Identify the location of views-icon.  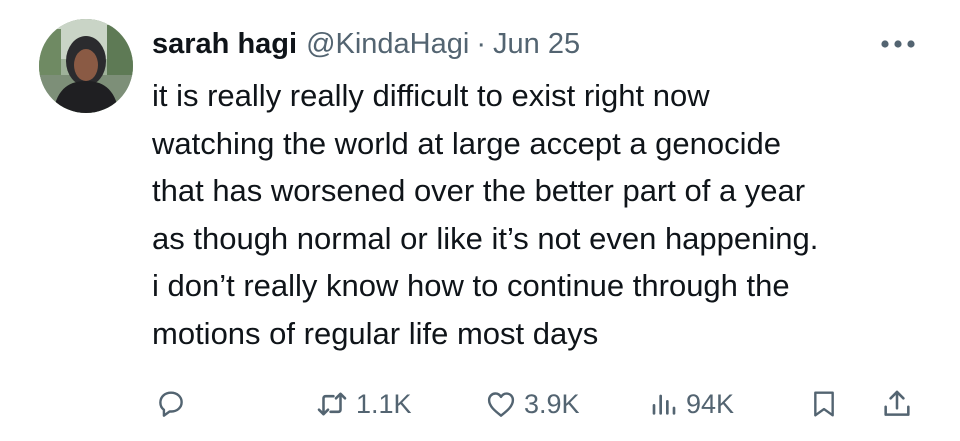
(664, 404).